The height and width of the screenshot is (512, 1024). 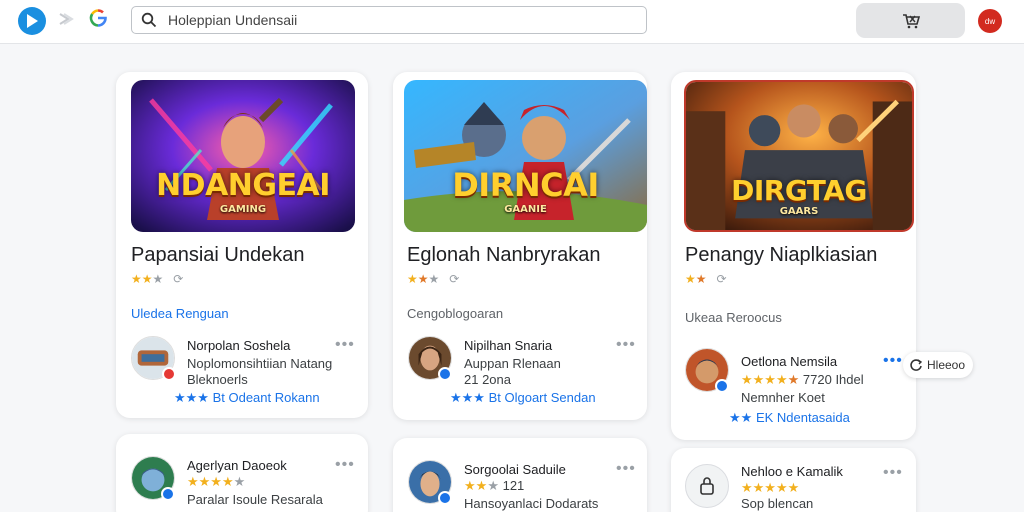 What do you see at coordinates (217, 255) in the screenshot?
I see `game-title-1: Papansiai Undekan` at bounding box center [217, 255].